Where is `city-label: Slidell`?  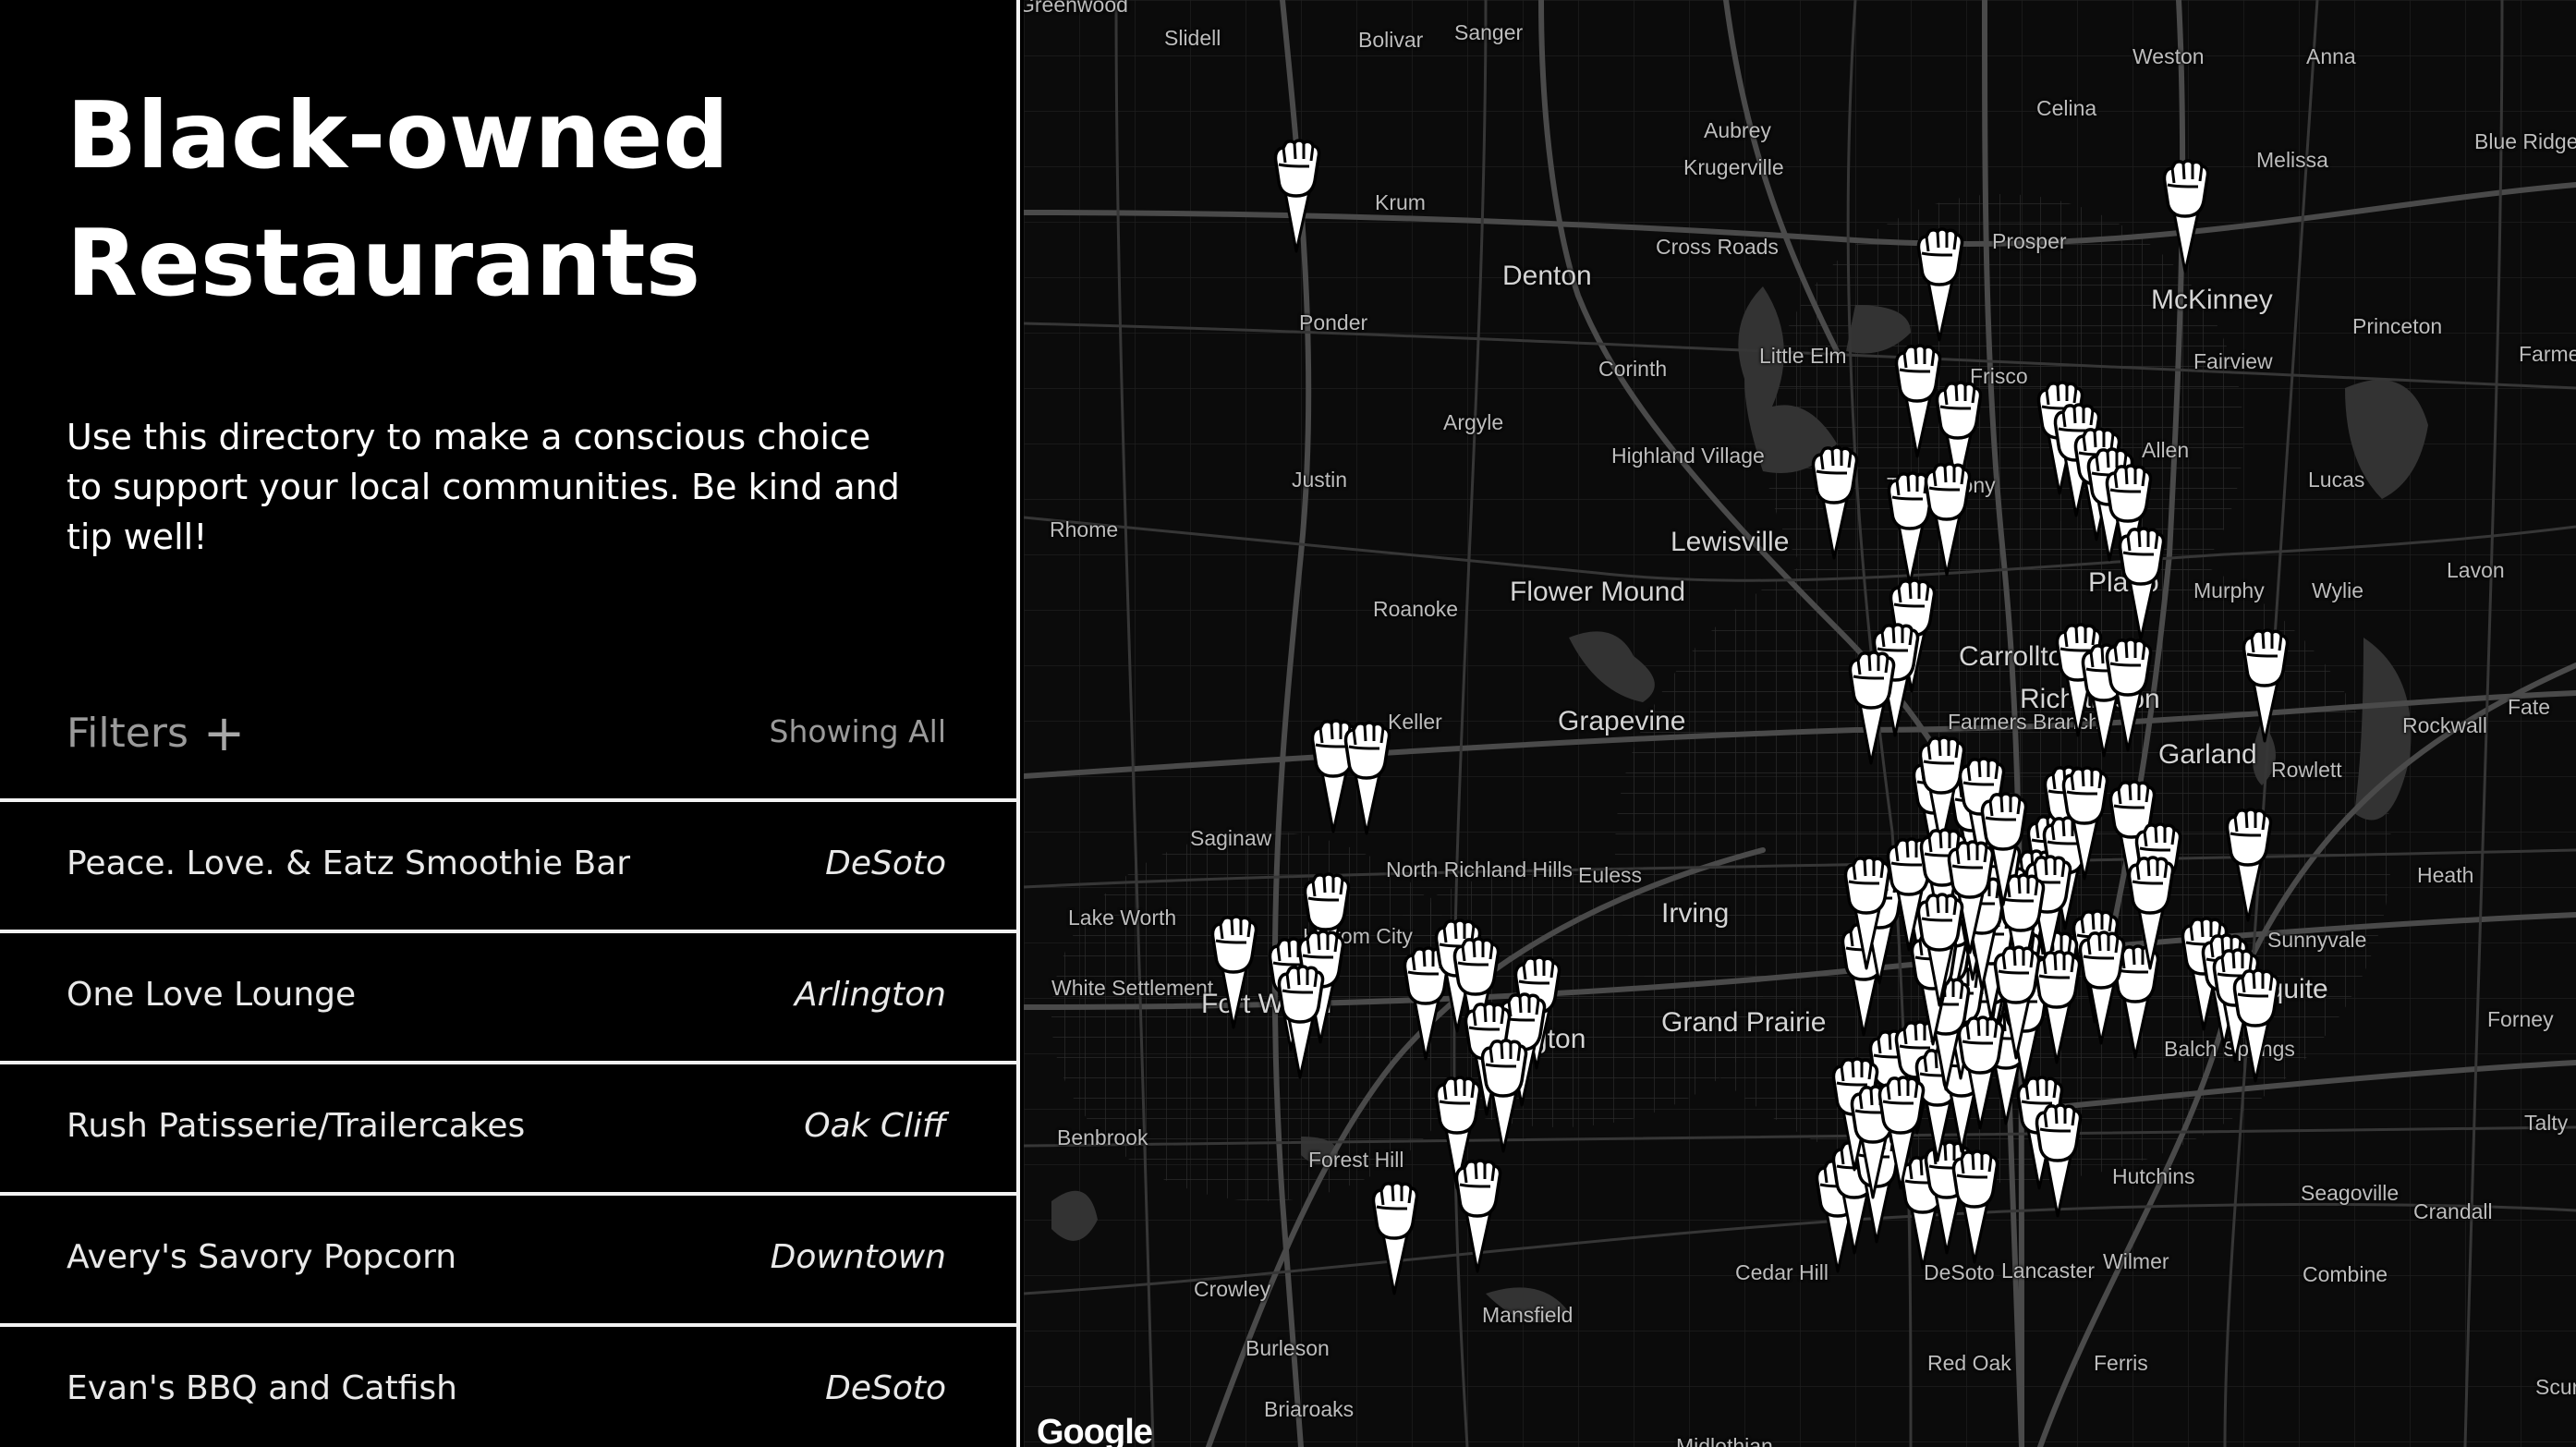 city-label: Slidell is located at coordinates (1192, 38).